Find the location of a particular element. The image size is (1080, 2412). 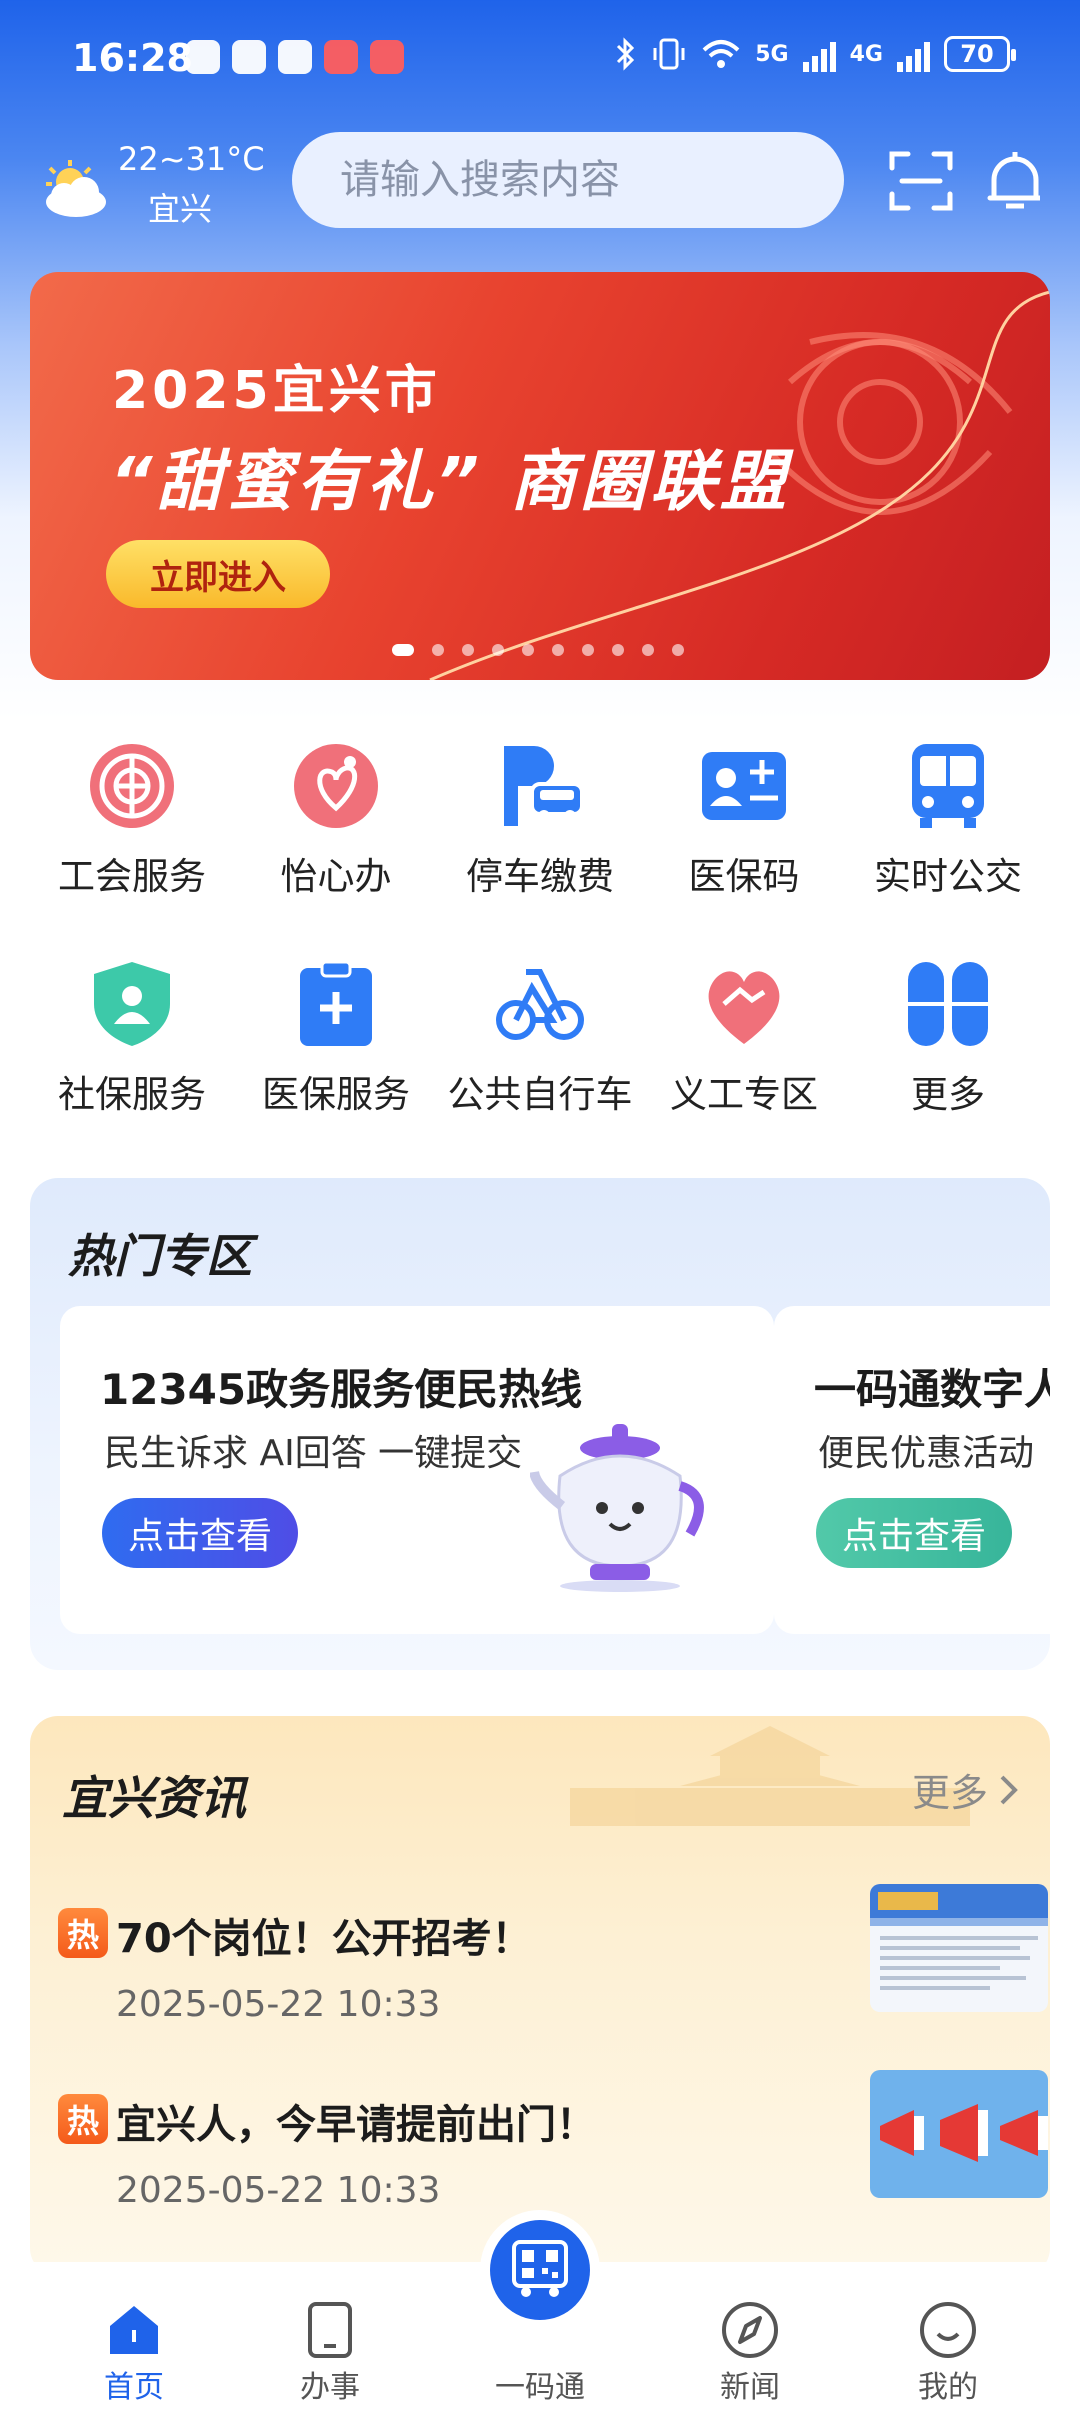

notification-icons is located at coordinates (295, 57).